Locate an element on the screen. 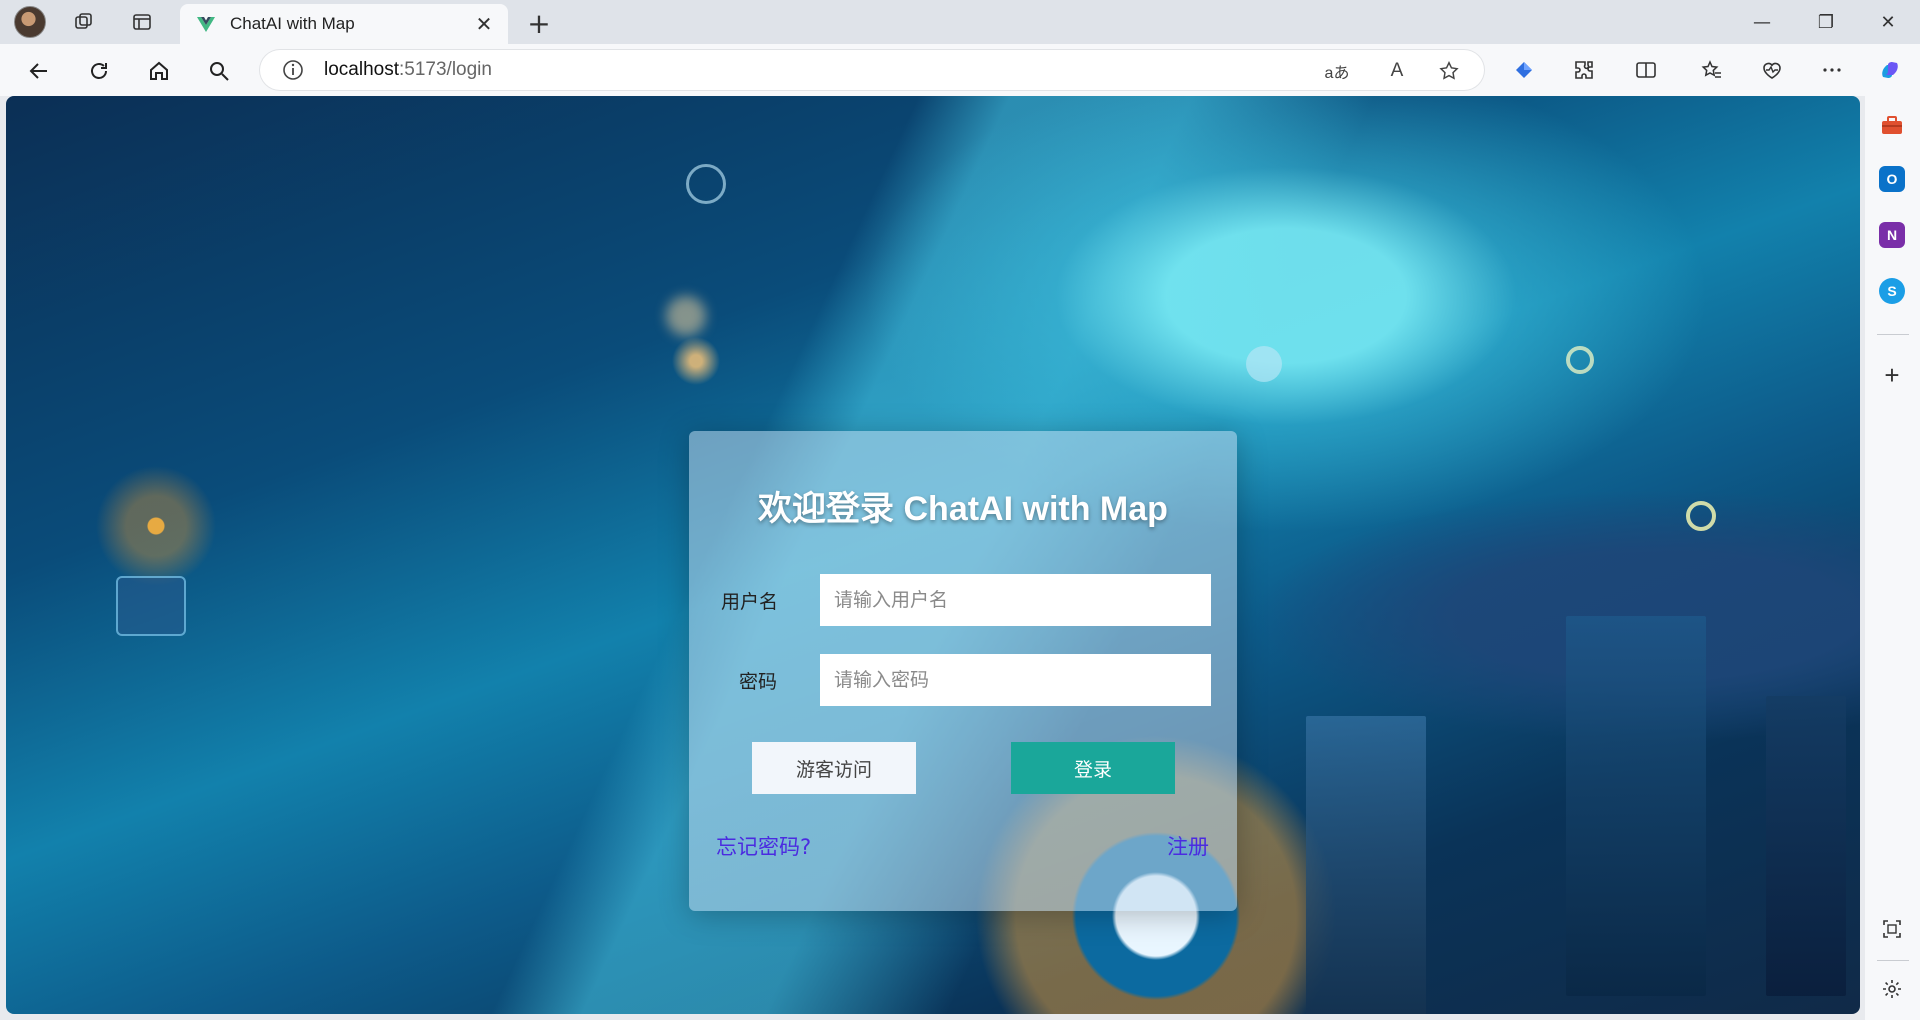 This screenshot has height=1020, width=1920. read-aloud-icon: A is located at coordinates (1397, 71).